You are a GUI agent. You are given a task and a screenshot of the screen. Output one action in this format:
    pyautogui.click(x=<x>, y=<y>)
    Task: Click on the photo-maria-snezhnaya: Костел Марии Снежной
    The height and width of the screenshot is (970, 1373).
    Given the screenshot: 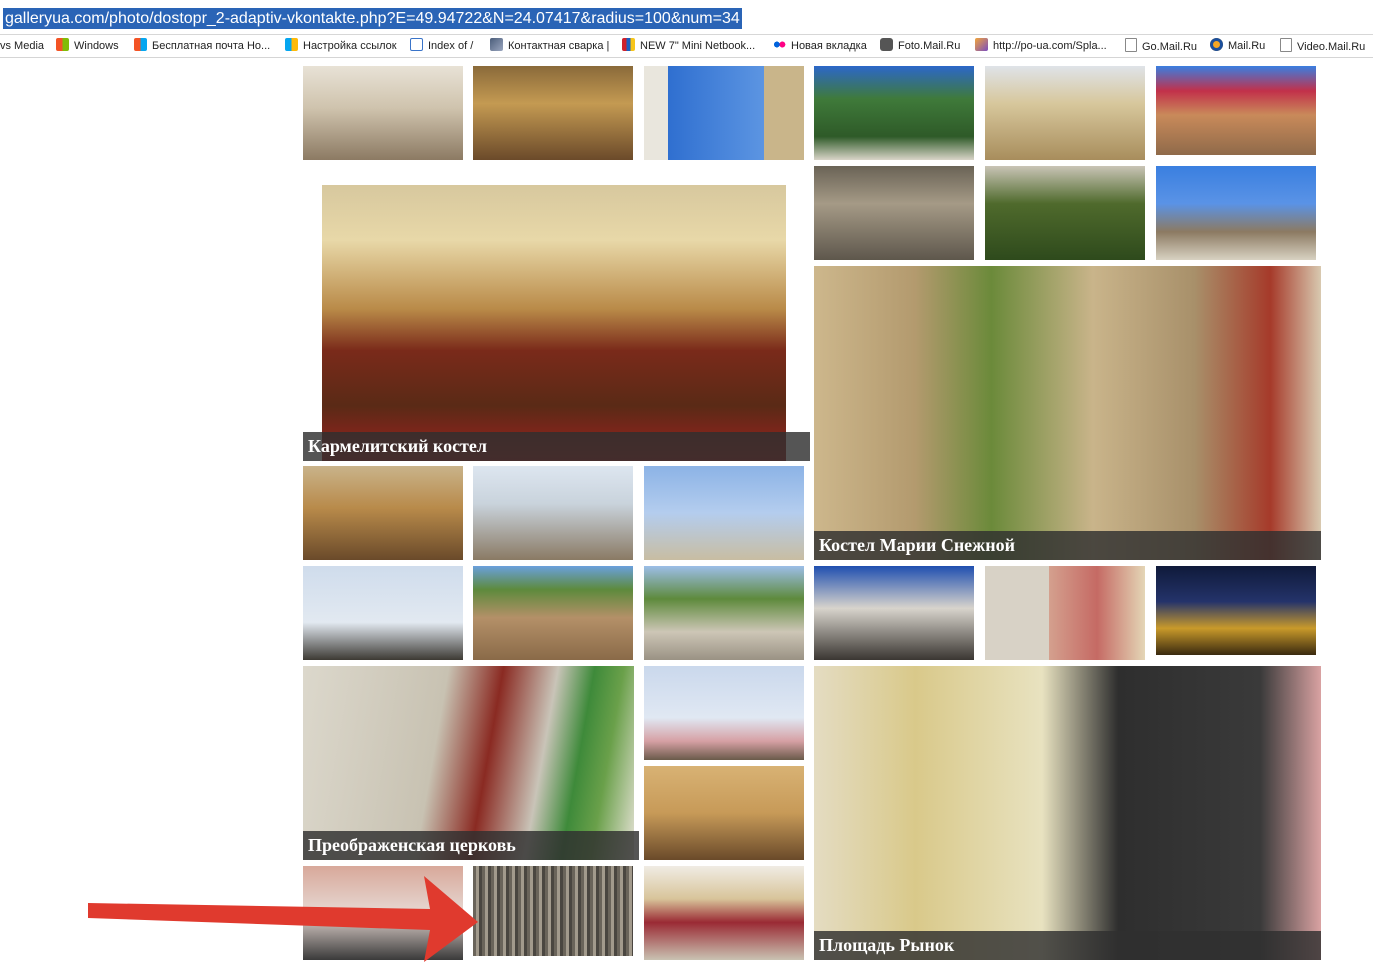 What is the action you would take?
    pyautogui.click(x=1067, y=413)
    